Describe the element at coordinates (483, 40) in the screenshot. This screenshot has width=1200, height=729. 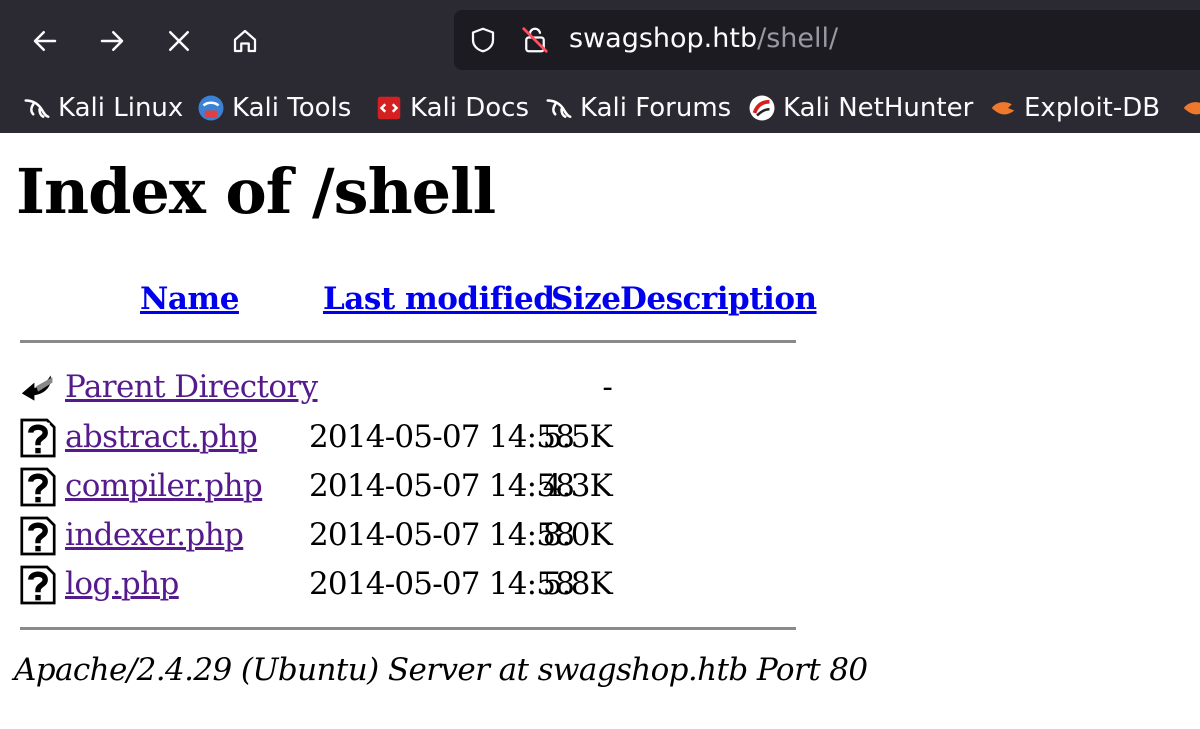
I see `shield-icon` at that location.